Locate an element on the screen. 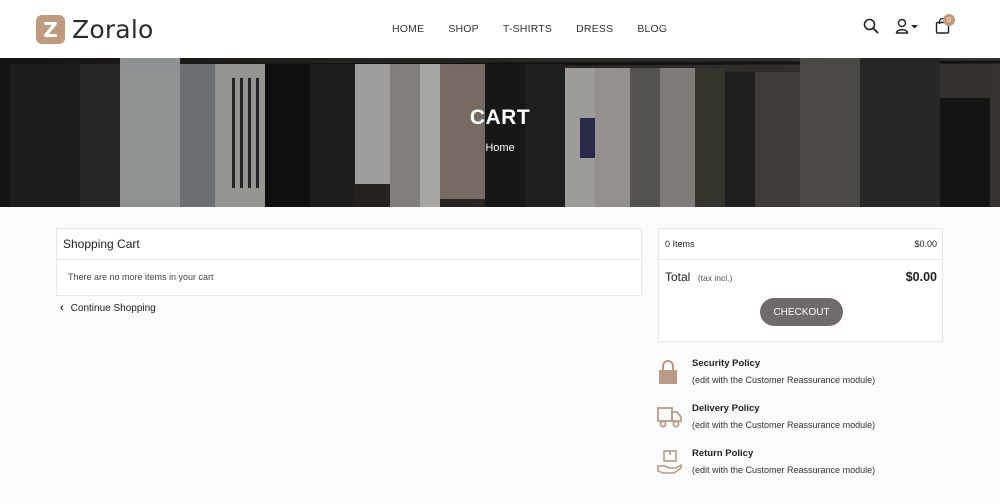 Image resolution: width=1000 pixels, height=504 pixels. chevron-left-icon: ‹ is located at coordinates (62, 308).